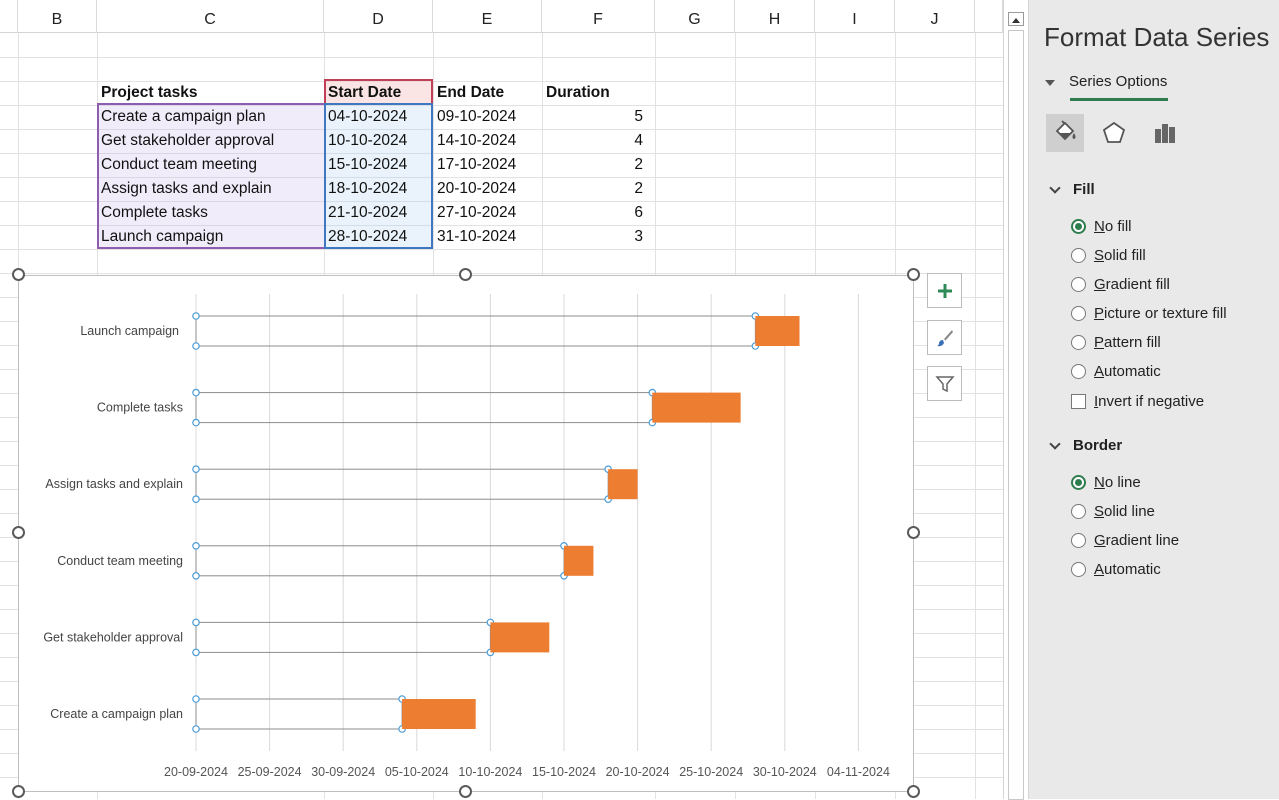 This screenshot has width=1279, height=800. What do you see at coordinates (695, 16) in the screenshot?
I see `column-header-g: G` at bounding box center [695, 16].